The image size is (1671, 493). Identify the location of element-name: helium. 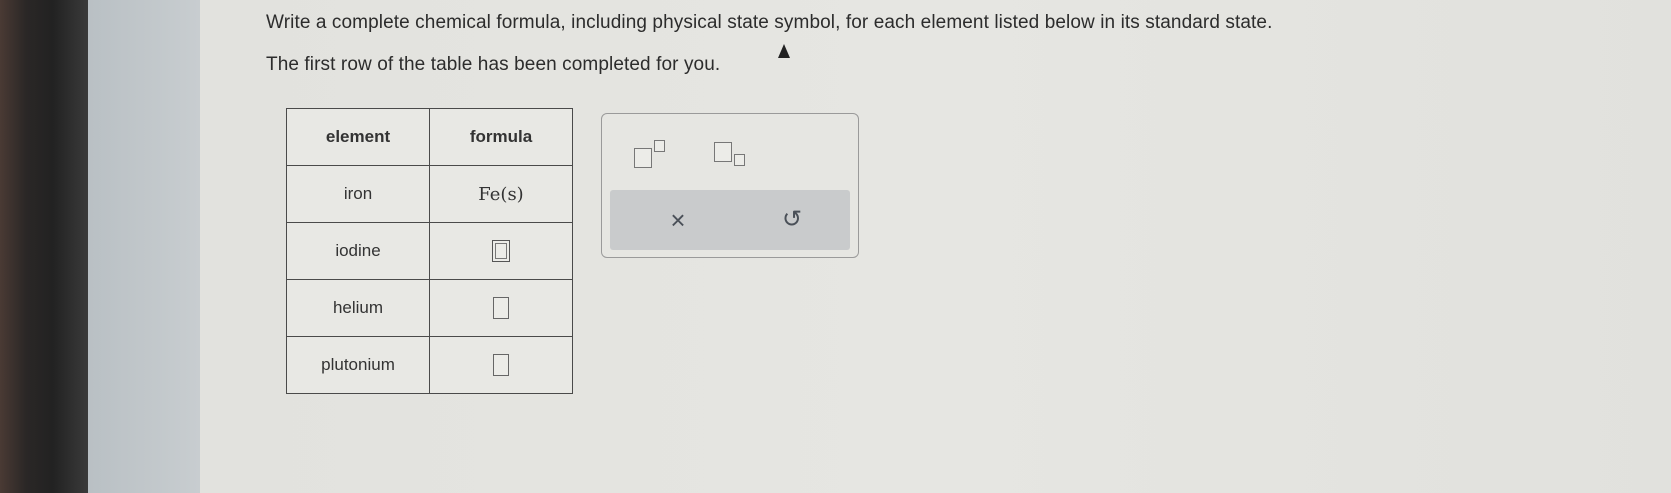
(358, 308).